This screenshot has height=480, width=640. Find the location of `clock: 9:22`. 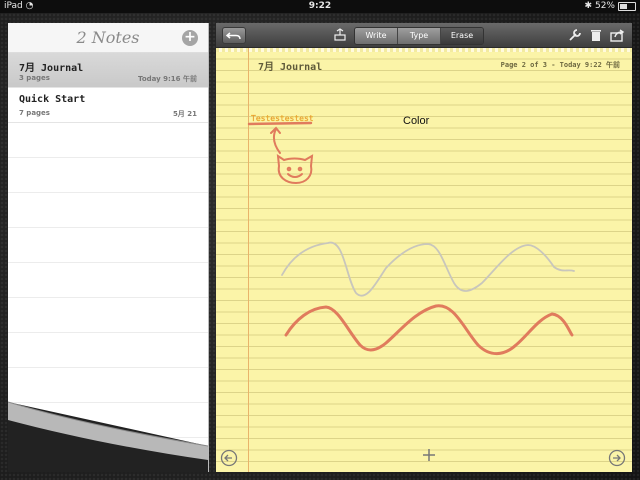

clock: 9:22 is located at coordinates (320, 6).